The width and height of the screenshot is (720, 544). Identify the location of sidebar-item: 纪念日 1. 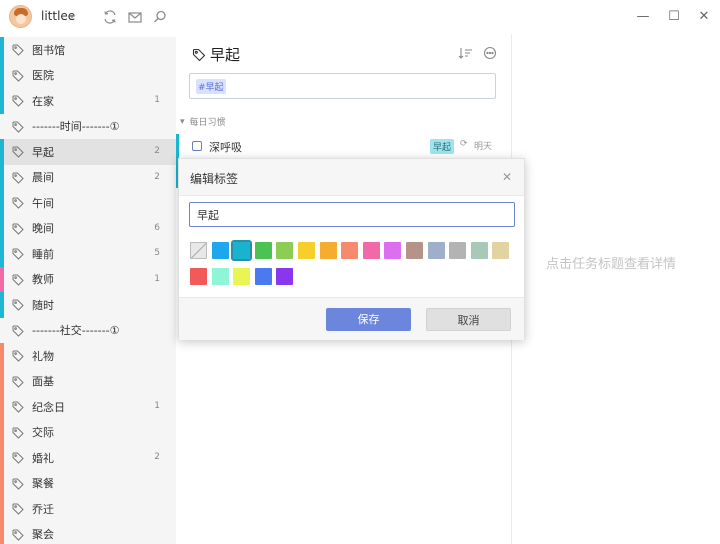
(88, 407).